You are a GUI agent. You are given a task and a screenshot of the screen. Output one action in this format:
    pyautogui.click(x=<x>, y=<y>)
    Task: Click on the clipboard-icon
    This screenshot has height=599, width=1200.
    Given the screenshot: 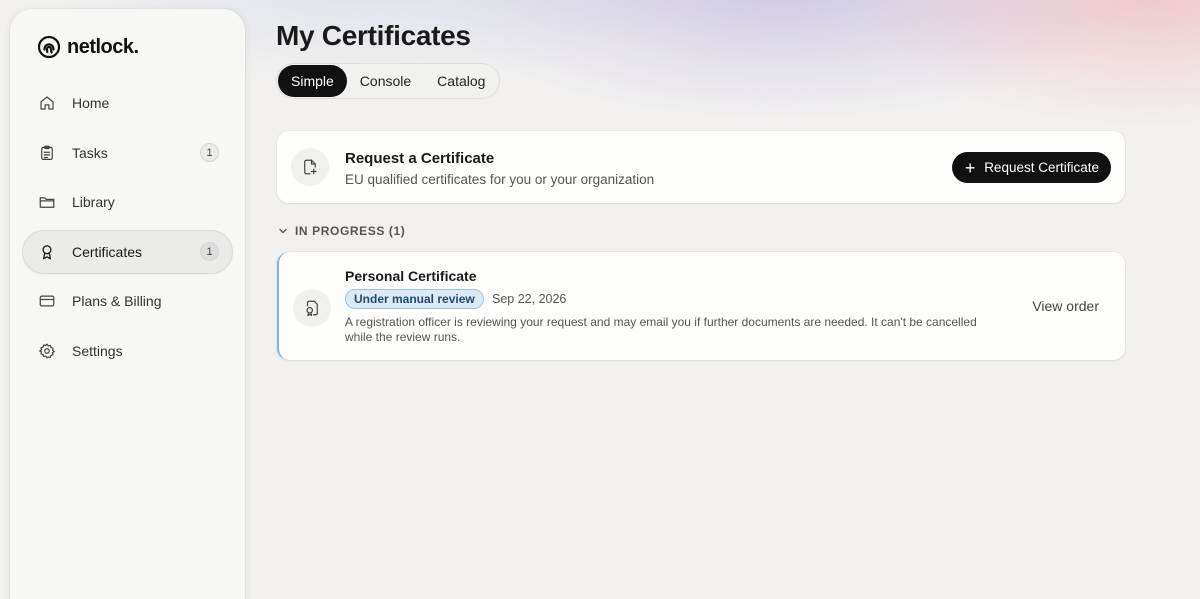 What is the action you would take?
    pyautogui.click(x=47, y=153)
    